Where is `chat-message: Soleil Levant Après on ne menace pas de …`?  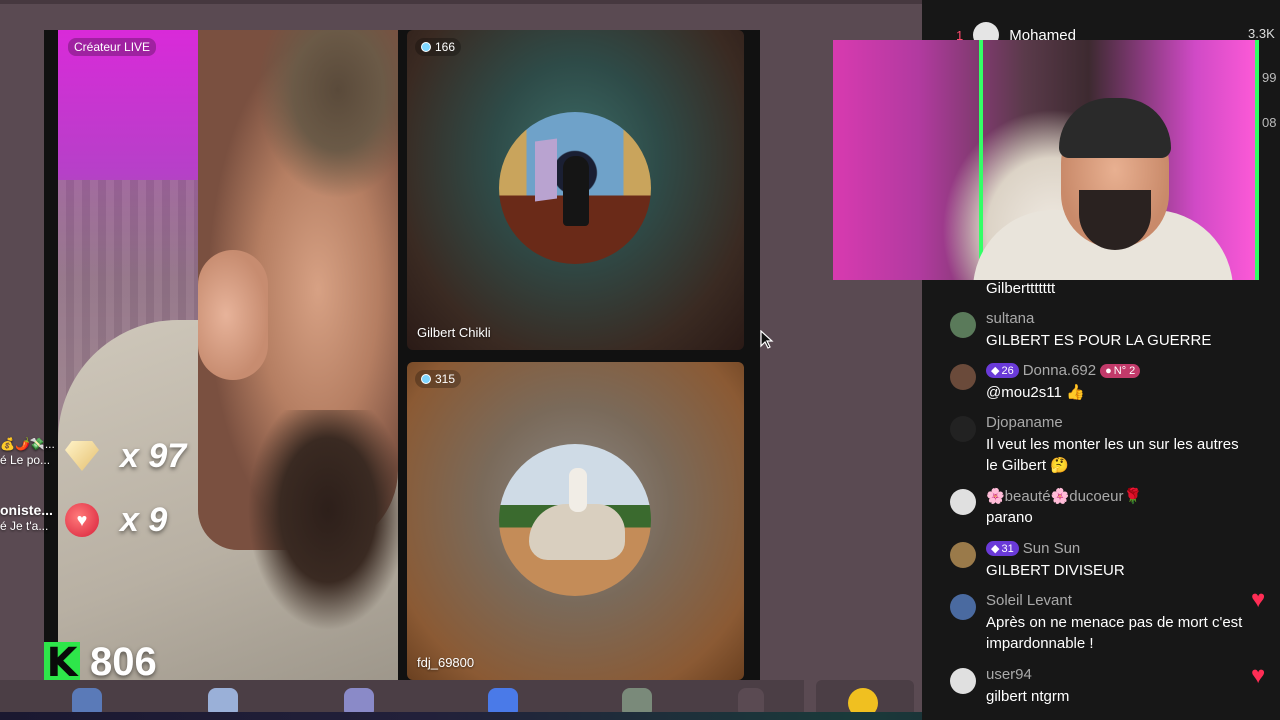 chat-message: Soleil Levant Après on ne menace pas de … is located at coordinates (1110, 624).